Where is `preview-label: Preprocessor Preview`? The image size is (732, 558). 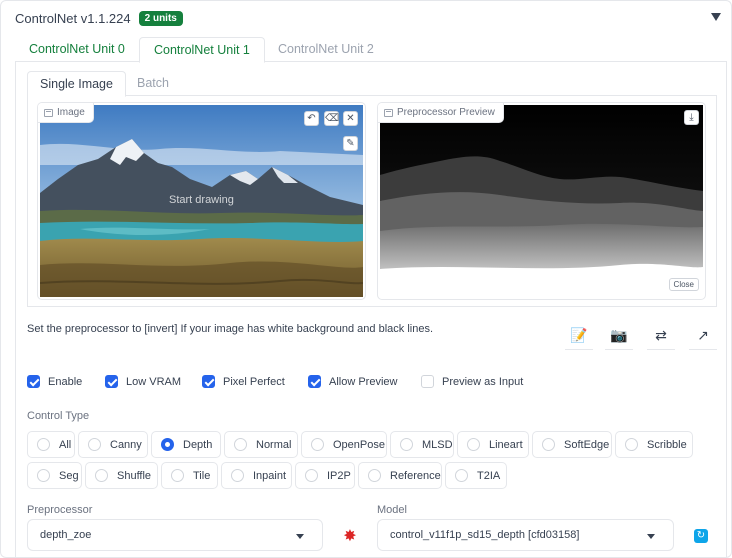 preview-label: Preprocessor Preview is located at coordinates (441, 113).